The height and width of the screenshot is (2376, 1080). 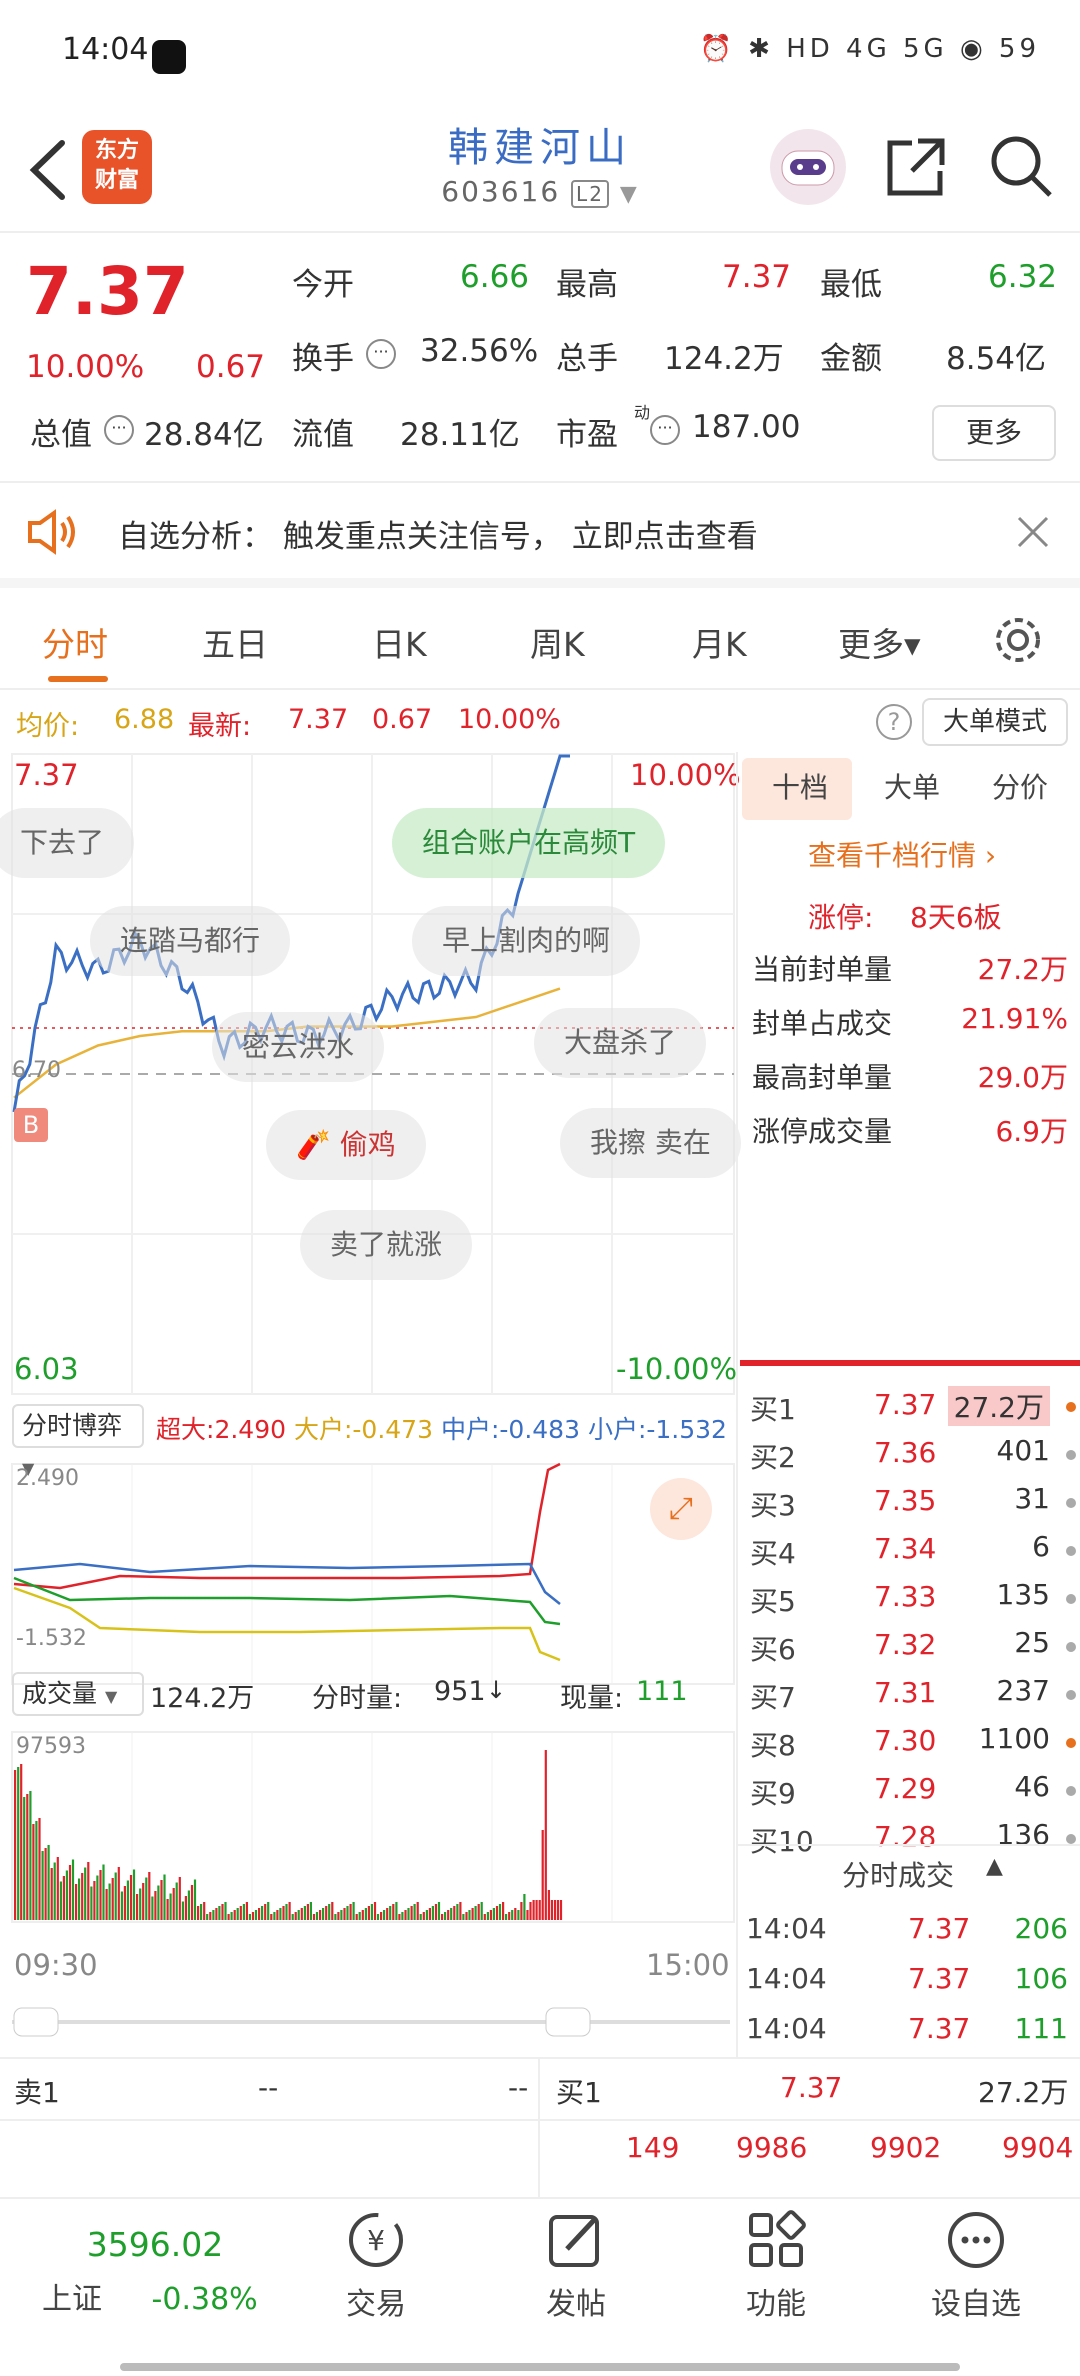 I want to click on comment-bubble: 早上割肉的啊, so click(x=526, y=941).